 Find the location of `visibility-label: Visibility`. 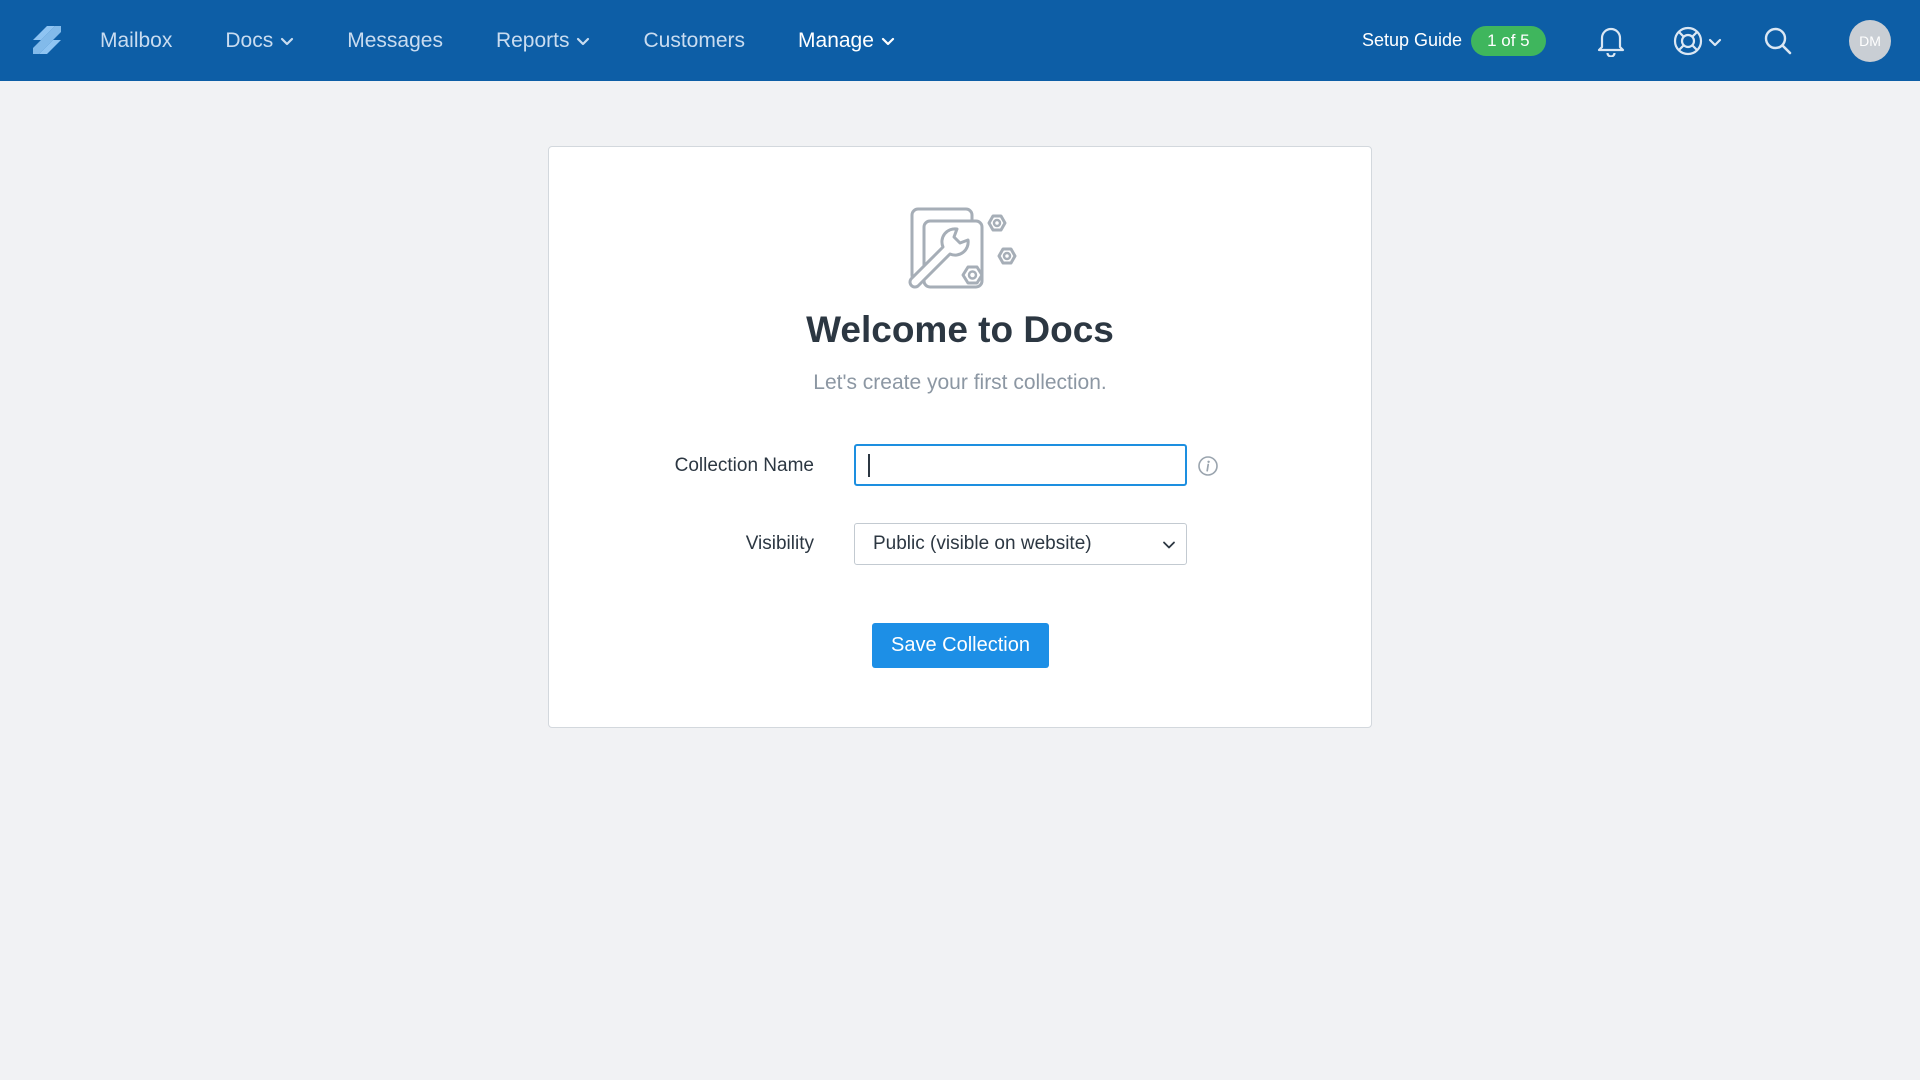

visibility-label: Visibility is located at coordinates (779, 543).